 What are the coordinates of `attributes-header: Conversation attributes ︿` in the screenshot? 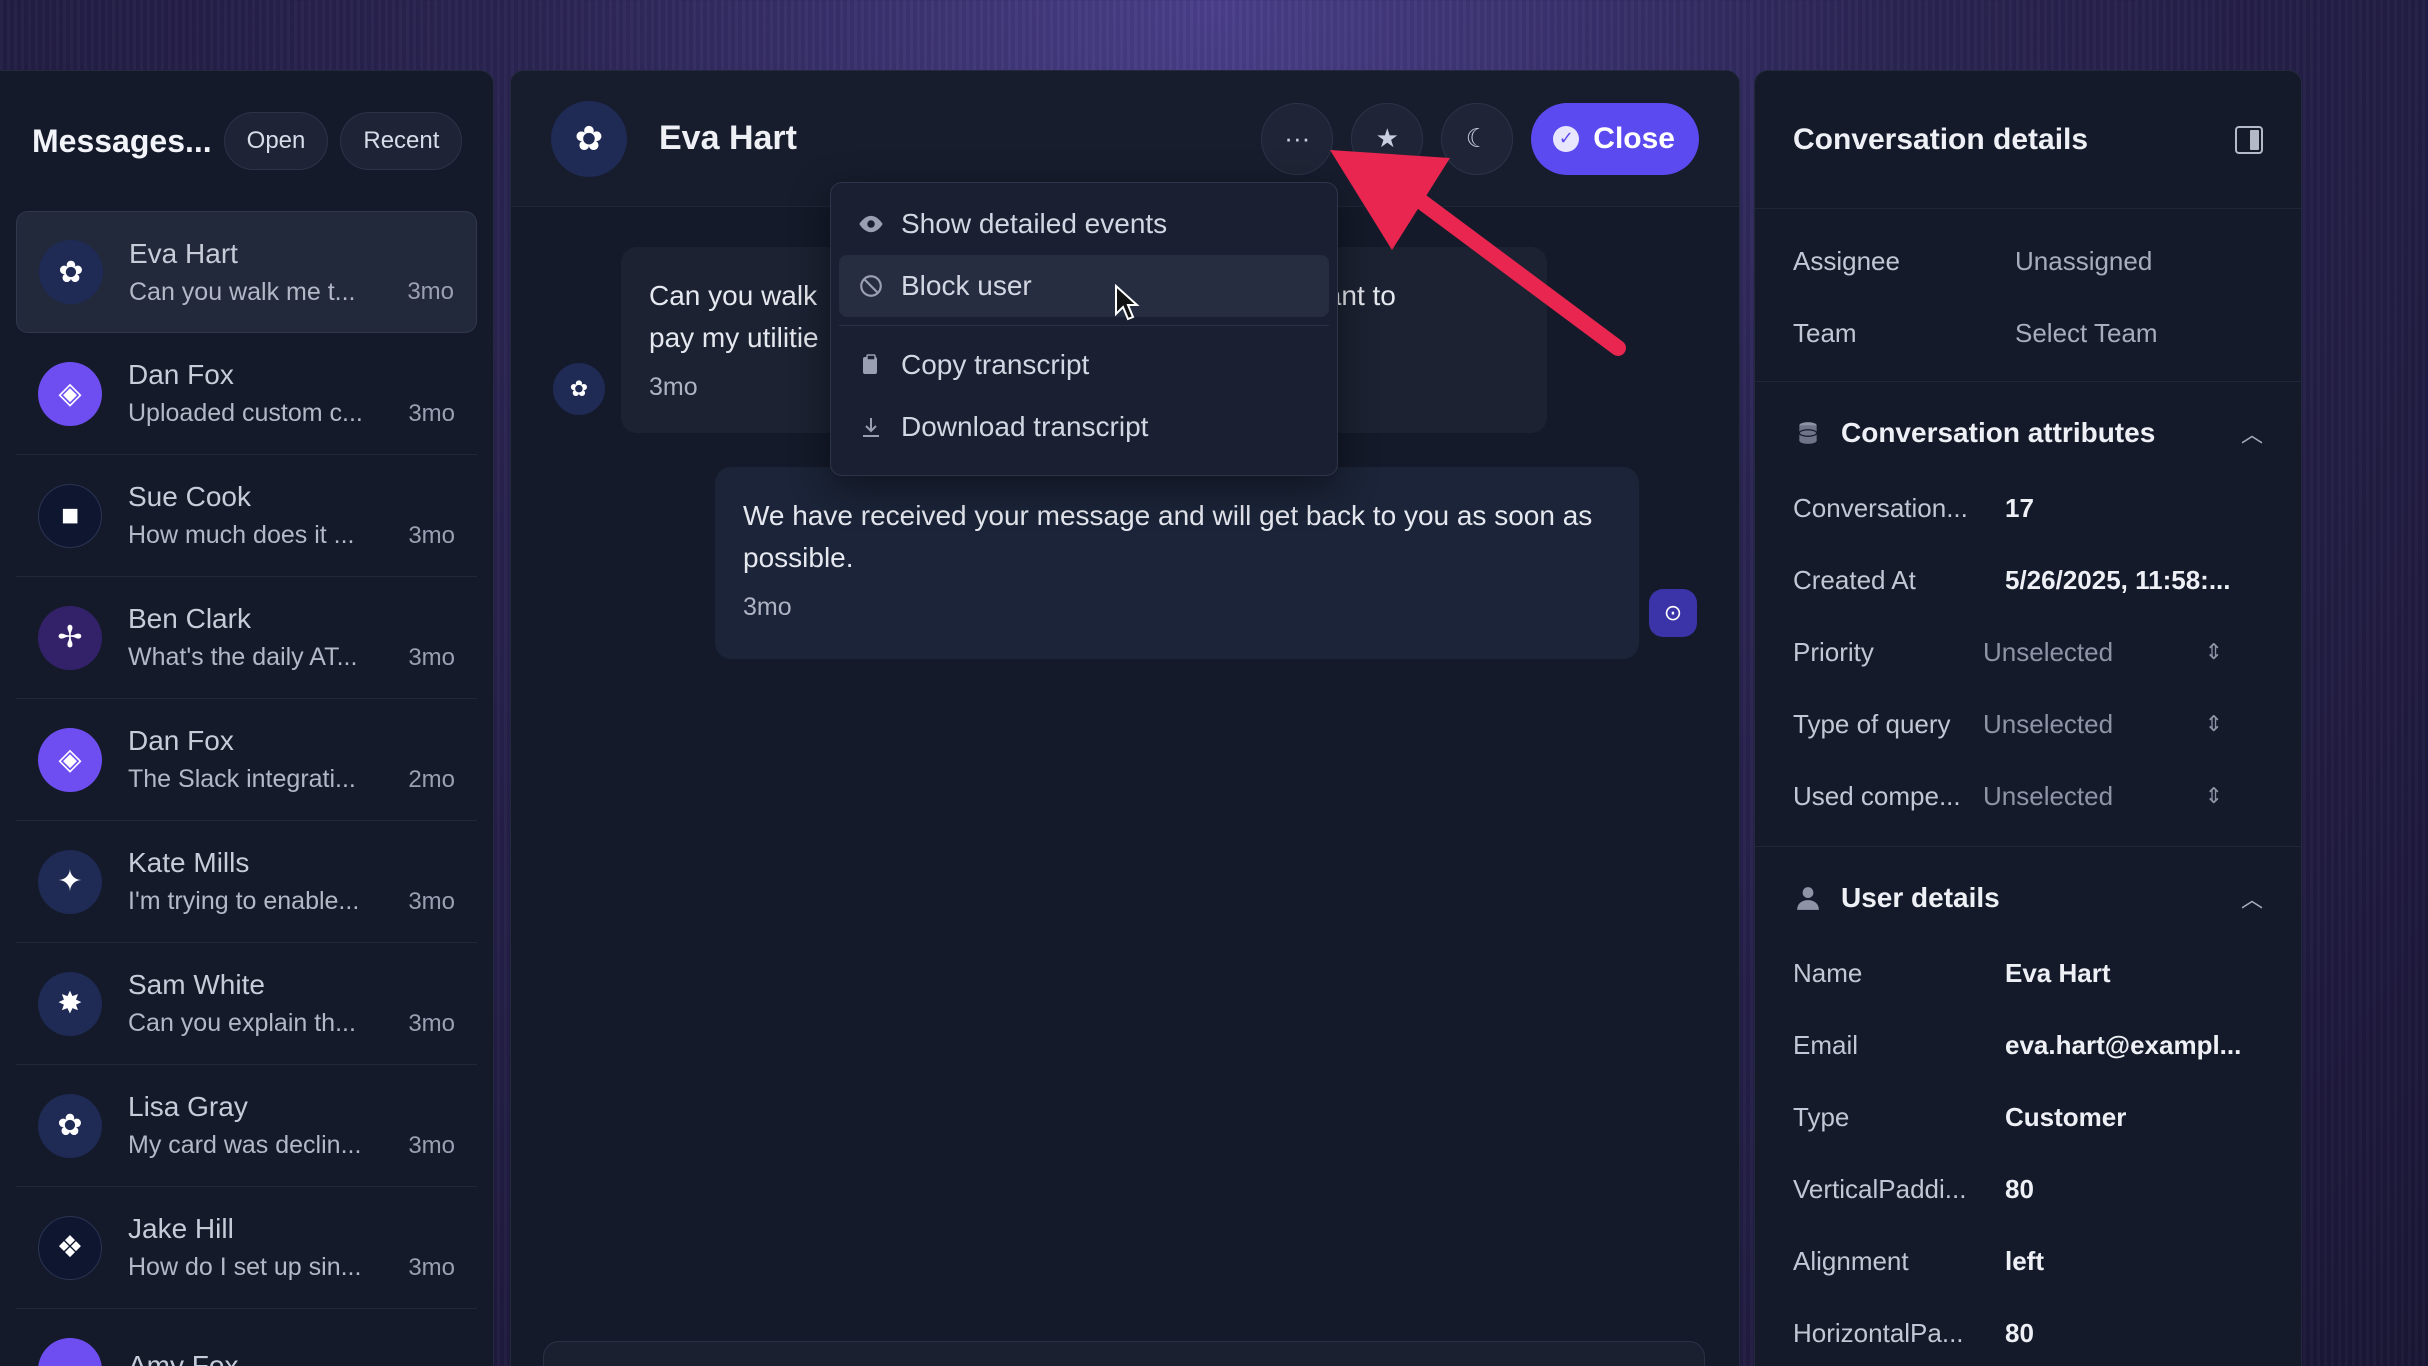 It's located at (2028, 433).